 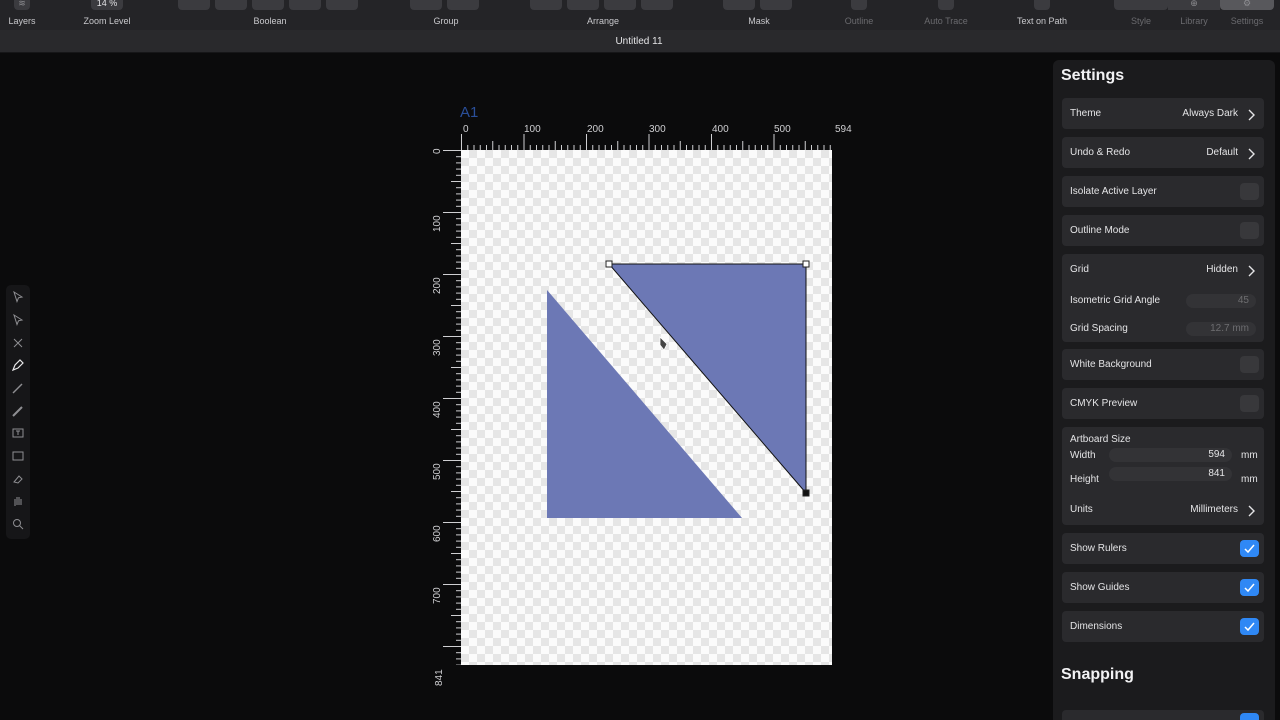 What do you see at coordinates (620, 5) in the screenshot?
I see `send-backward-icon` at bounding box center [620, 5].